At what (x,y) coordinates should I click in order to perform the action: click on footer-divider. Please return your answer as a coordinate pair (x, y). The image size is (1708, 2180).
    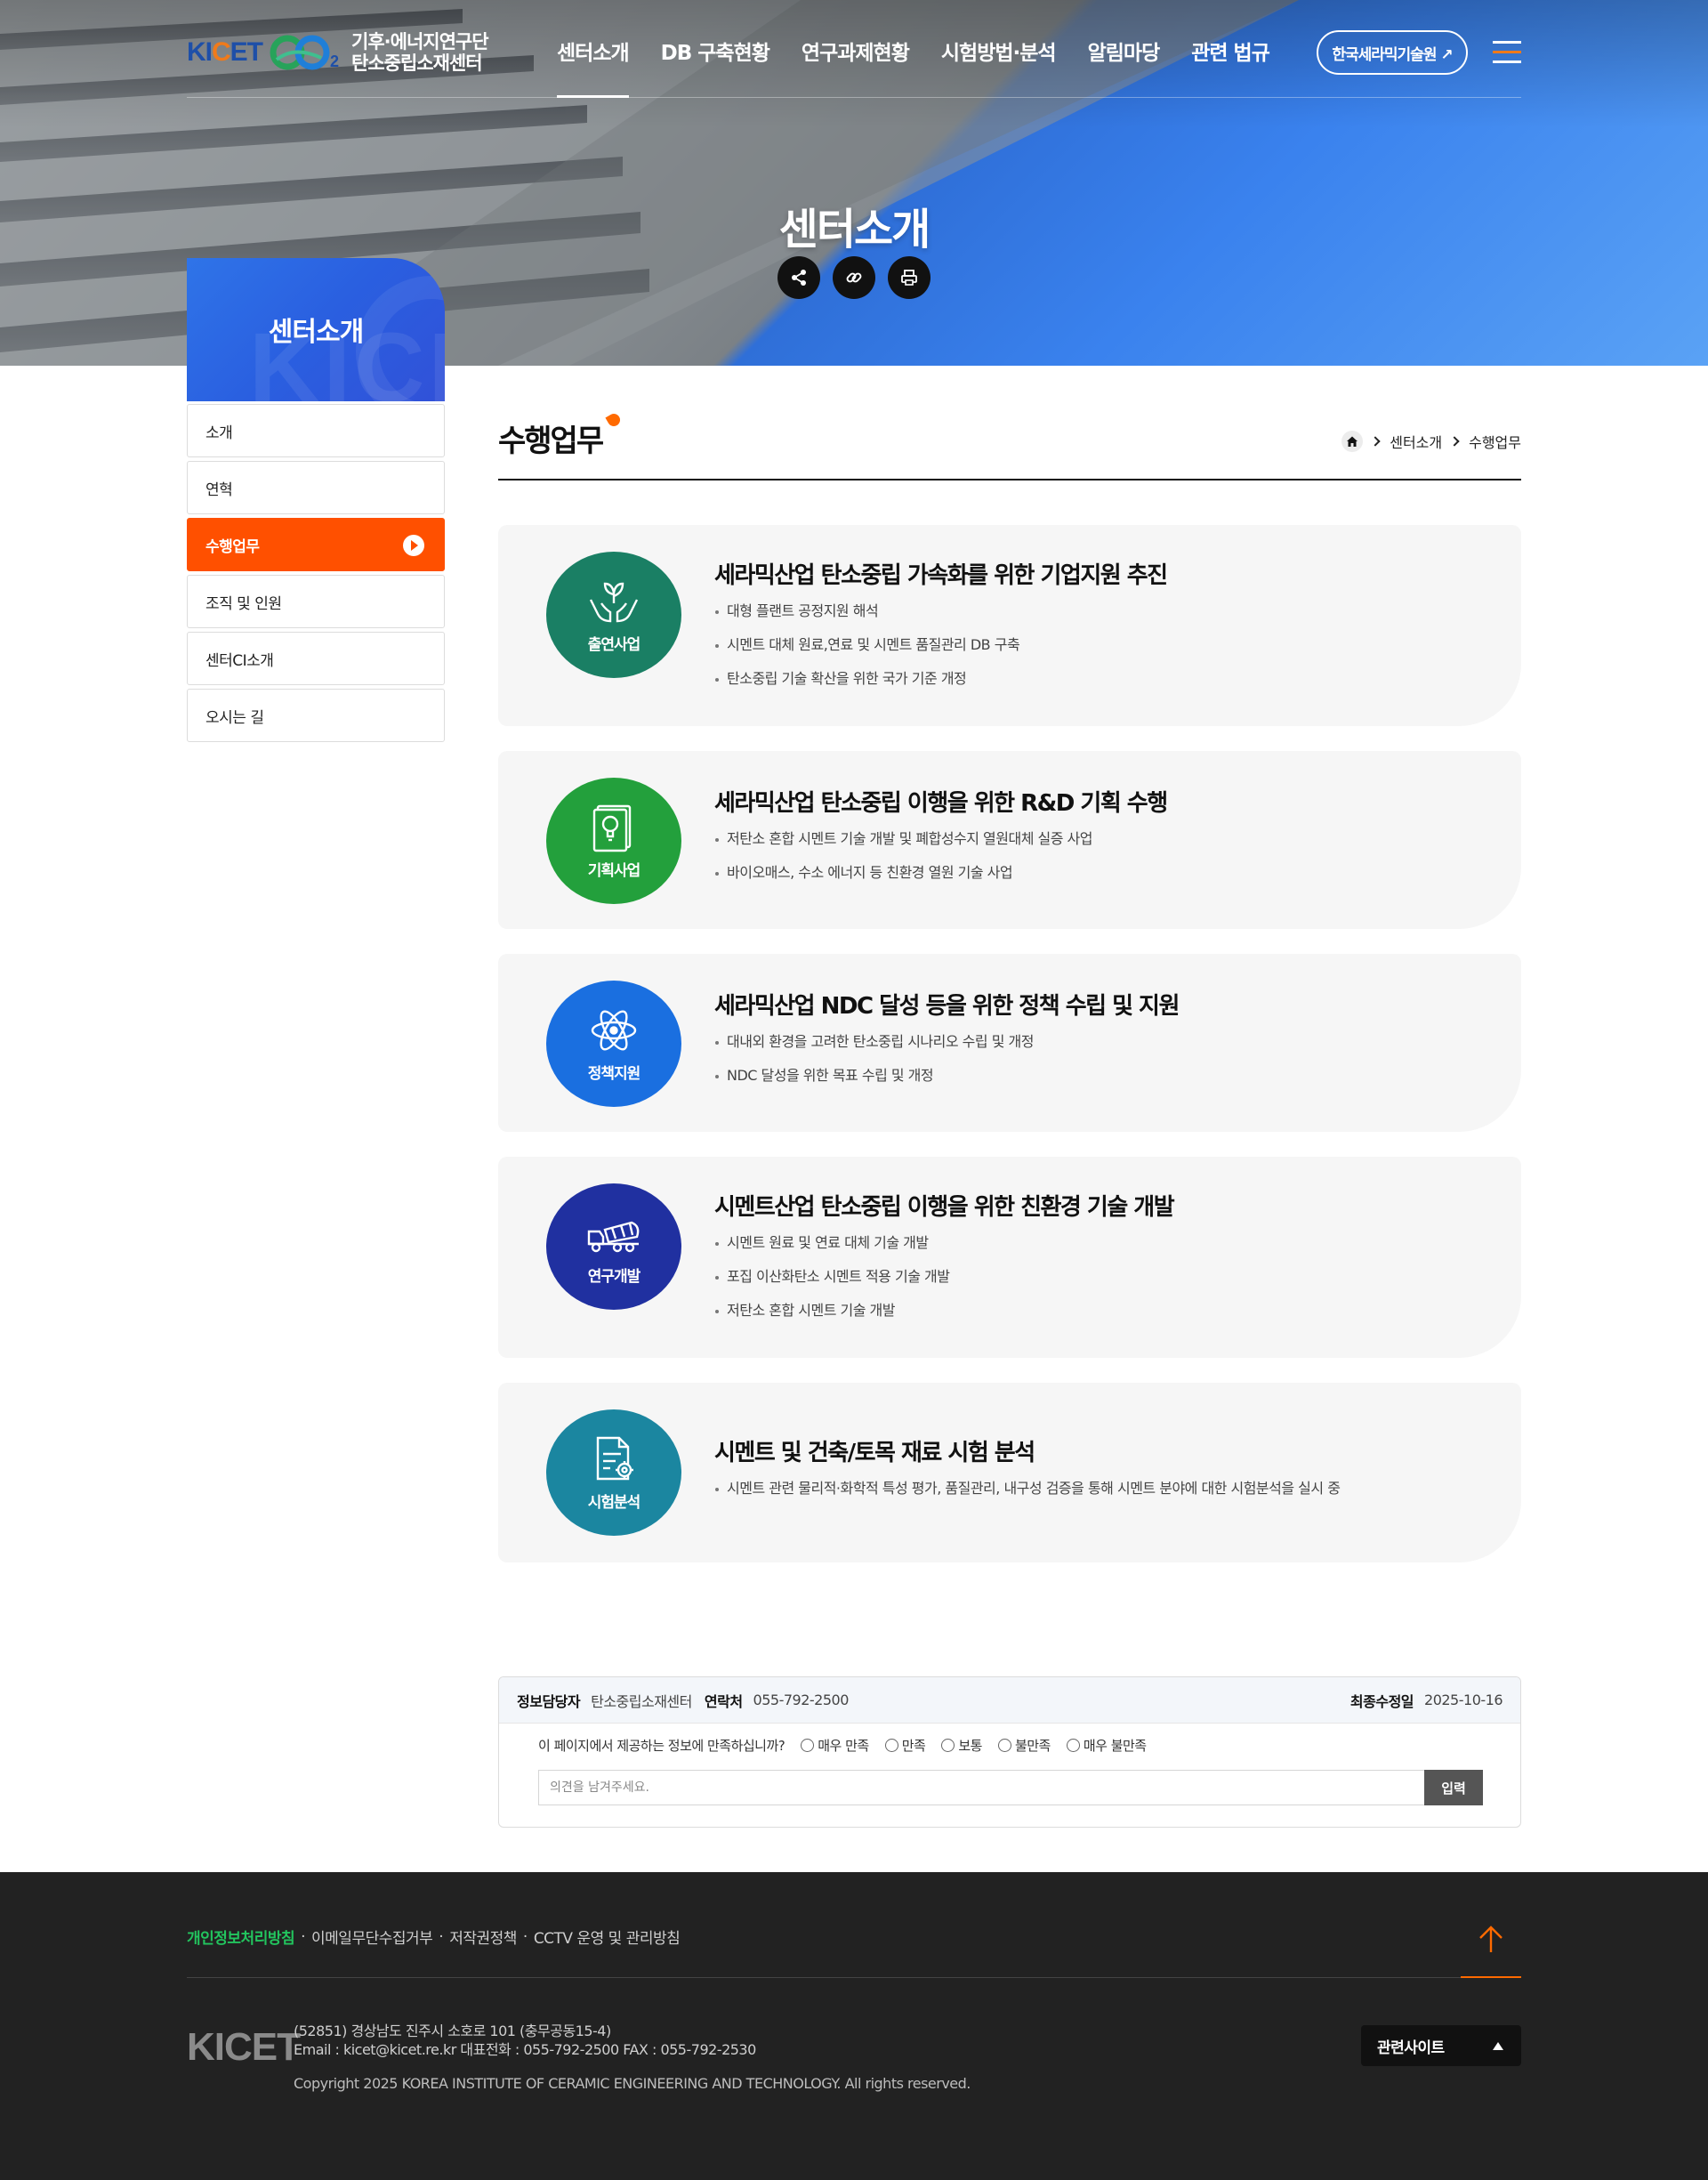
    Looking at the image, I should click on (854, 1978).